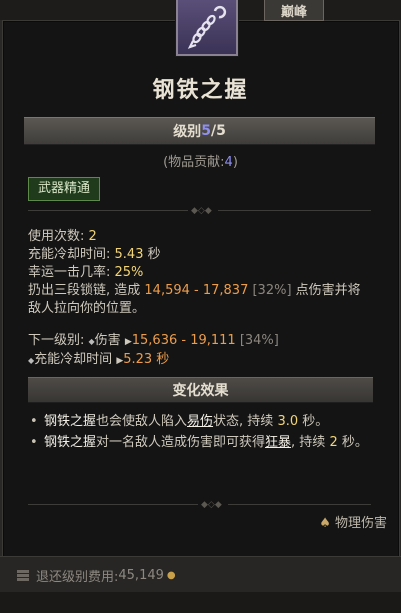  I want to click on cooldown-value: 5.43, so click(129, 254).